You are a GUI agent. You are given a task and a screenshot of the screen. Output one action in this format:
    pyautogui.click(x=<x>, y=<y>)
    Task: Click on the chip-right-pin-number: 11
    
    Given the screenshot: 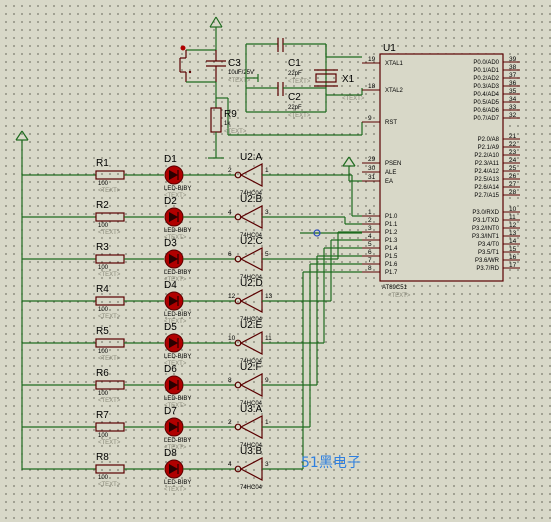 What is the action you would take?
    pyautogui.click(x=512, y=217)
    